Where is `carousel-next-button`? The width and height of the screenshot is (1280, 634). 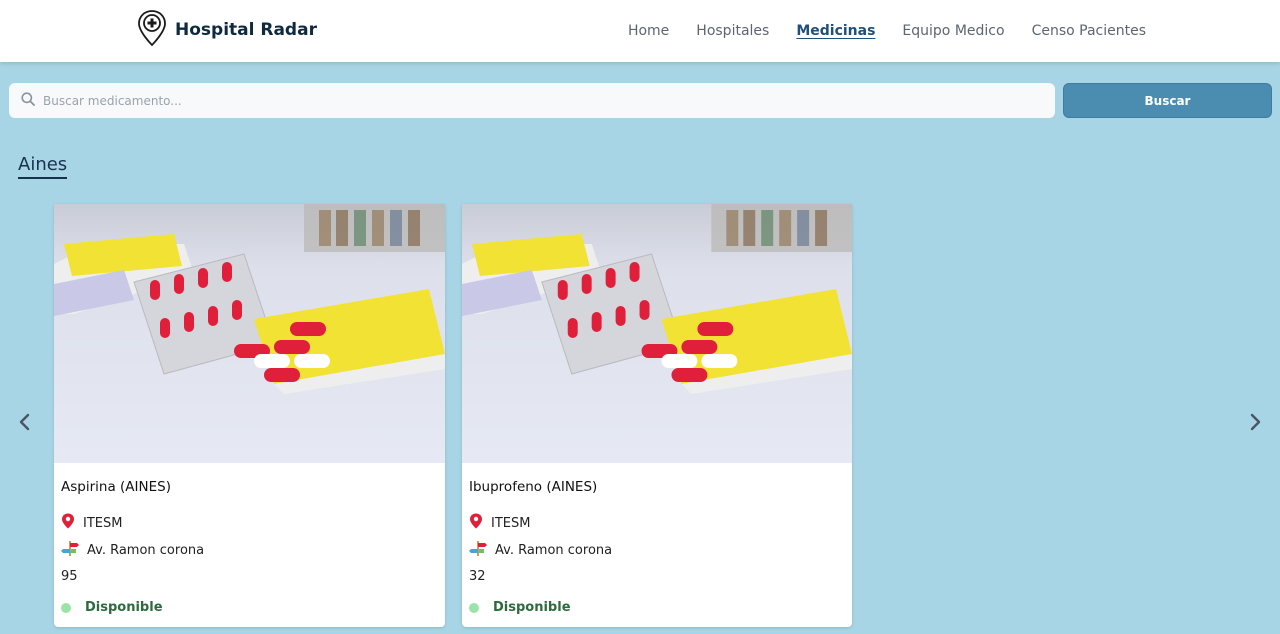 carousel-next-button is located at coordinates (1256, 424).